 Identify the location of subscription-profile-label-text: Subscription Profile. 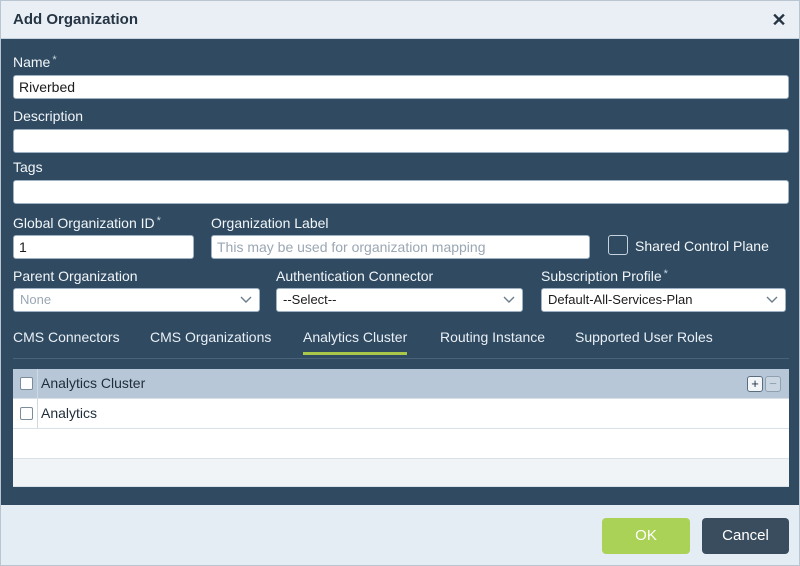
(601, 276).